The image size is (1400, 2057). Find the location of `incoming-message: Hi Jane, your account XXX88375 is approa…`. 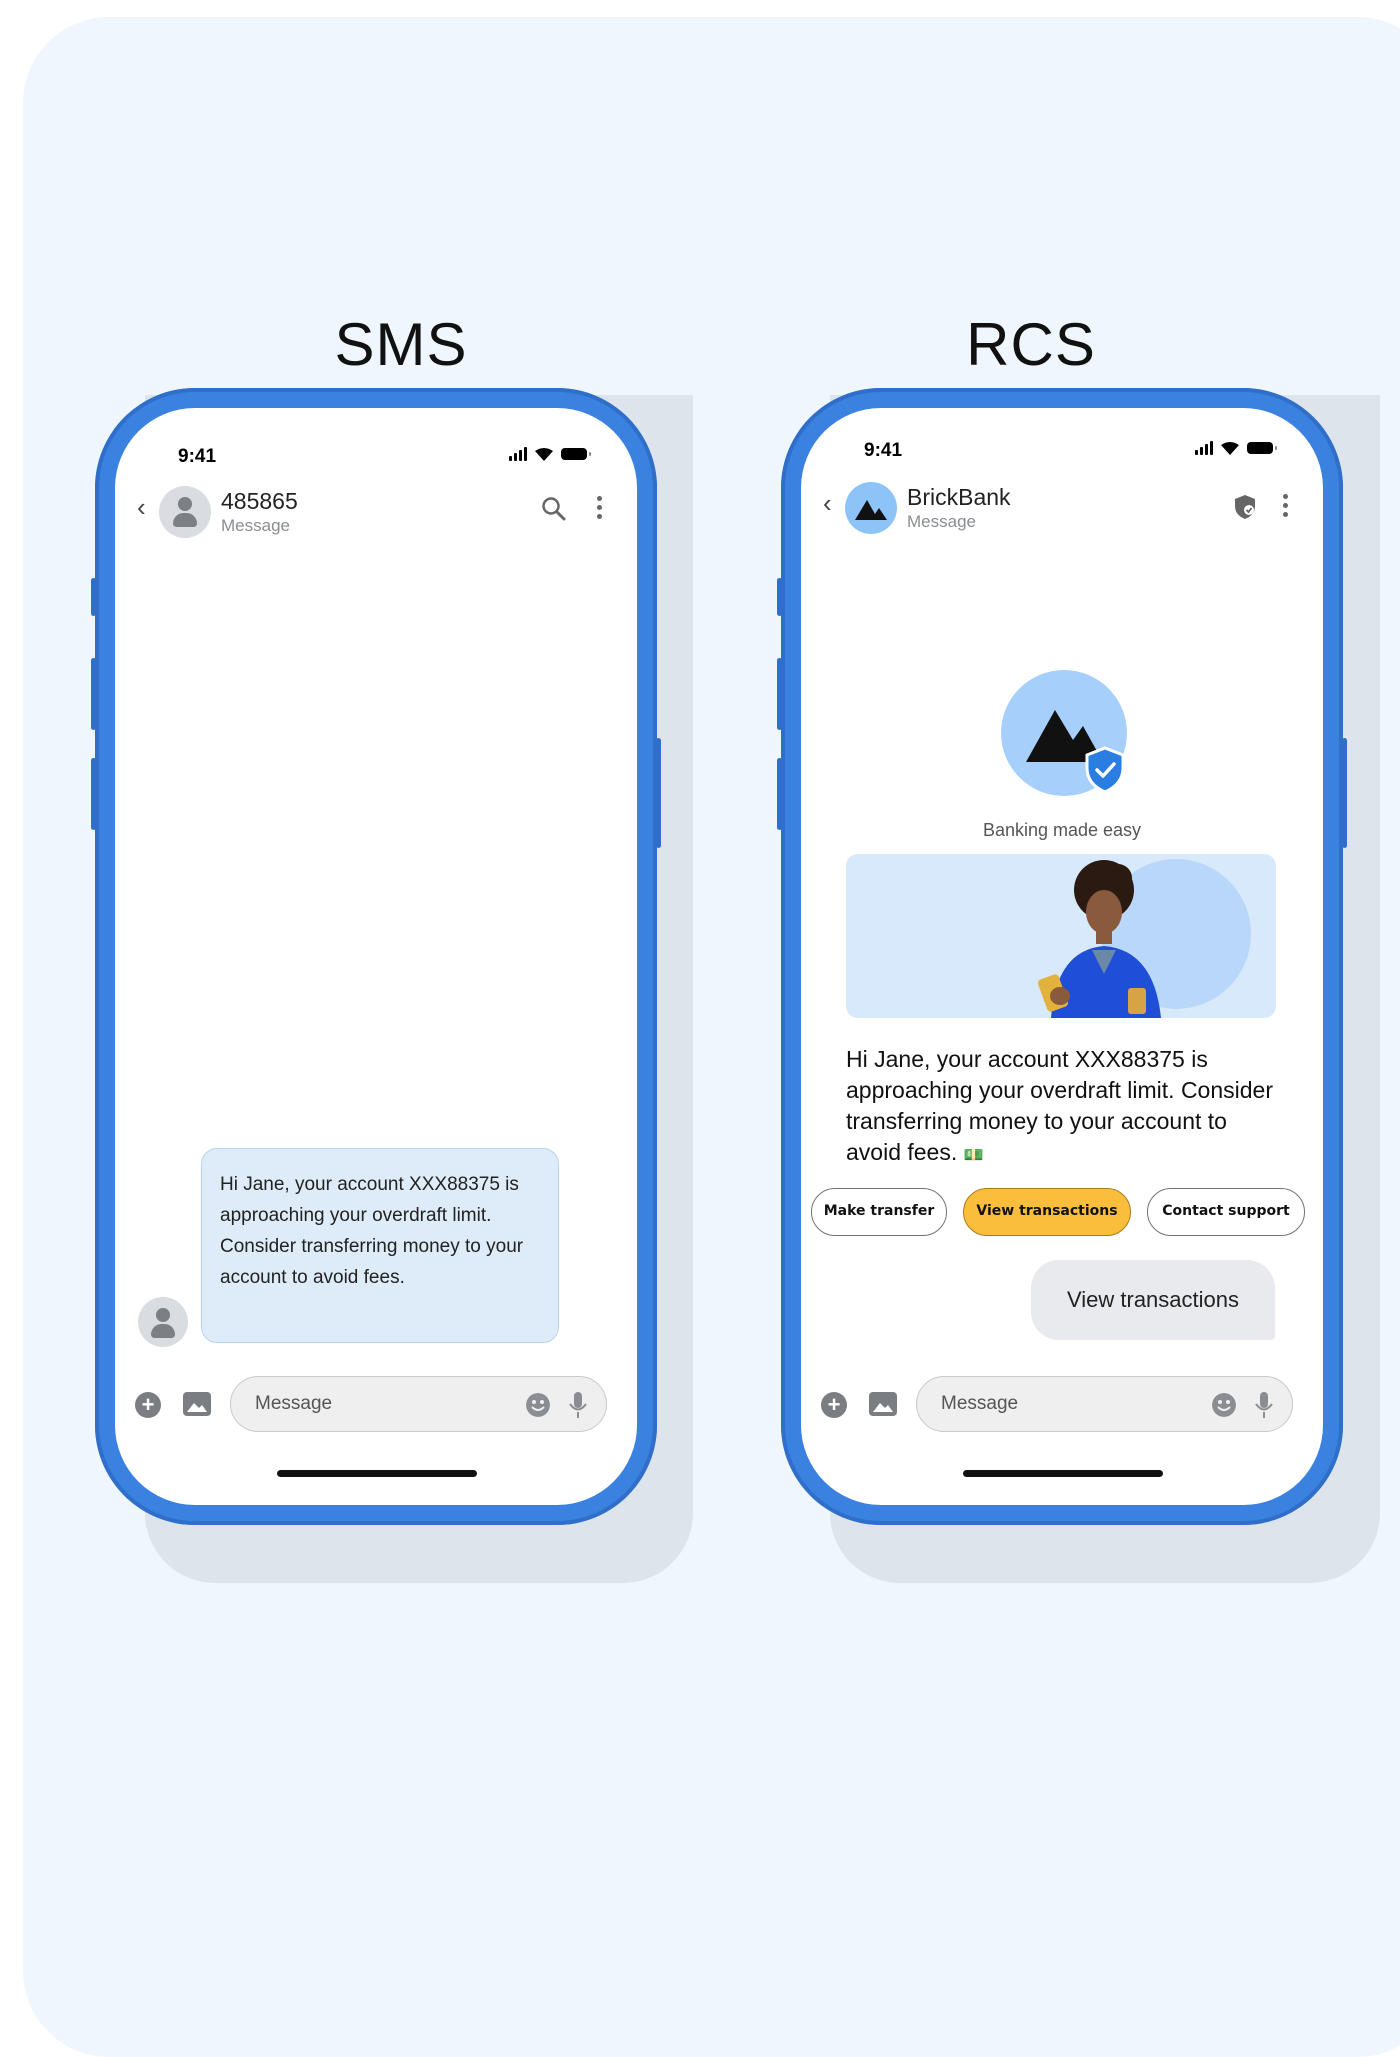

incoming-message: Hi Jane, your account XXX88375 is approa… is located at coordinates (380, 1245).